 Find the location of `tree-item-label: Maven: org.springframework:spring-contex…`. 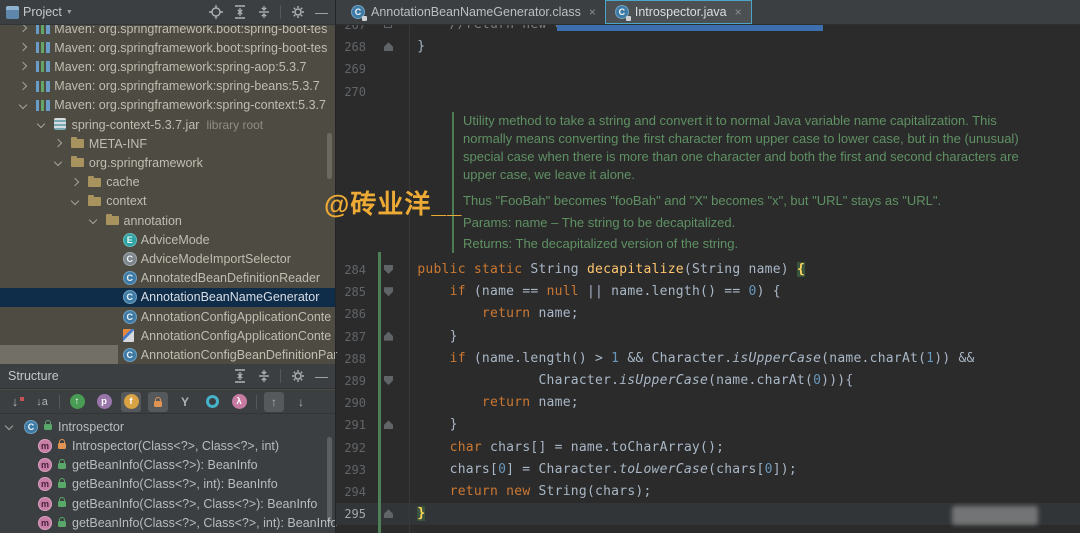

tree-item-label: Maven: org.springframework:spring-contex… is located at coordinates (190, 105).